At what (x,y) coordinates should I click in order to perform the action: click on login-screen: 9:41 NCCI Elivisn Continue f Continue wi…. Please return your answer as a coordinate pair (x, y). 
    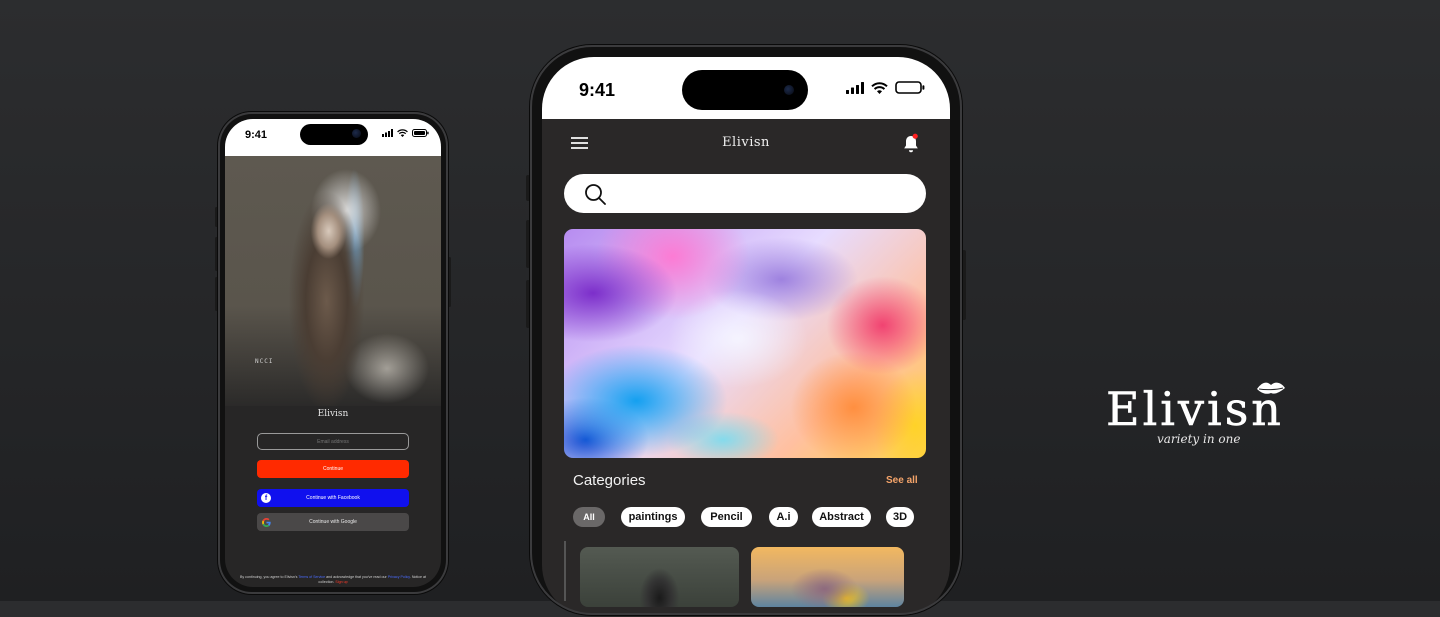
    Looking at the image, I should click on (333, 353).